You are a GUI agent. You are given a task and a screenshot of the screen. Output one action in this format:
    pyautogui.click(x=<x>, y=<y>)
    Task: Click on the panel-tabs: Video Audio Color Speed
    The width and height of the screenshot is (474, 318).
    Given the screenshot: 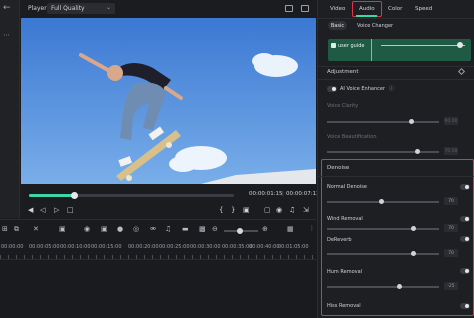 What is the action you would take?
    pyautogui.click(x=396, y=9)
    